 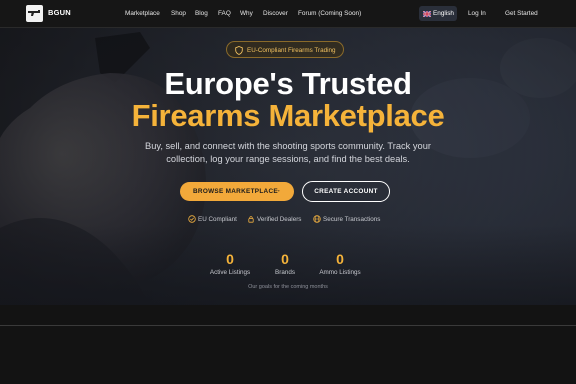 What do you see at coordinates (239, 50) in the screenshot?
I see `shield-icon` at bounding box center [239, 50].